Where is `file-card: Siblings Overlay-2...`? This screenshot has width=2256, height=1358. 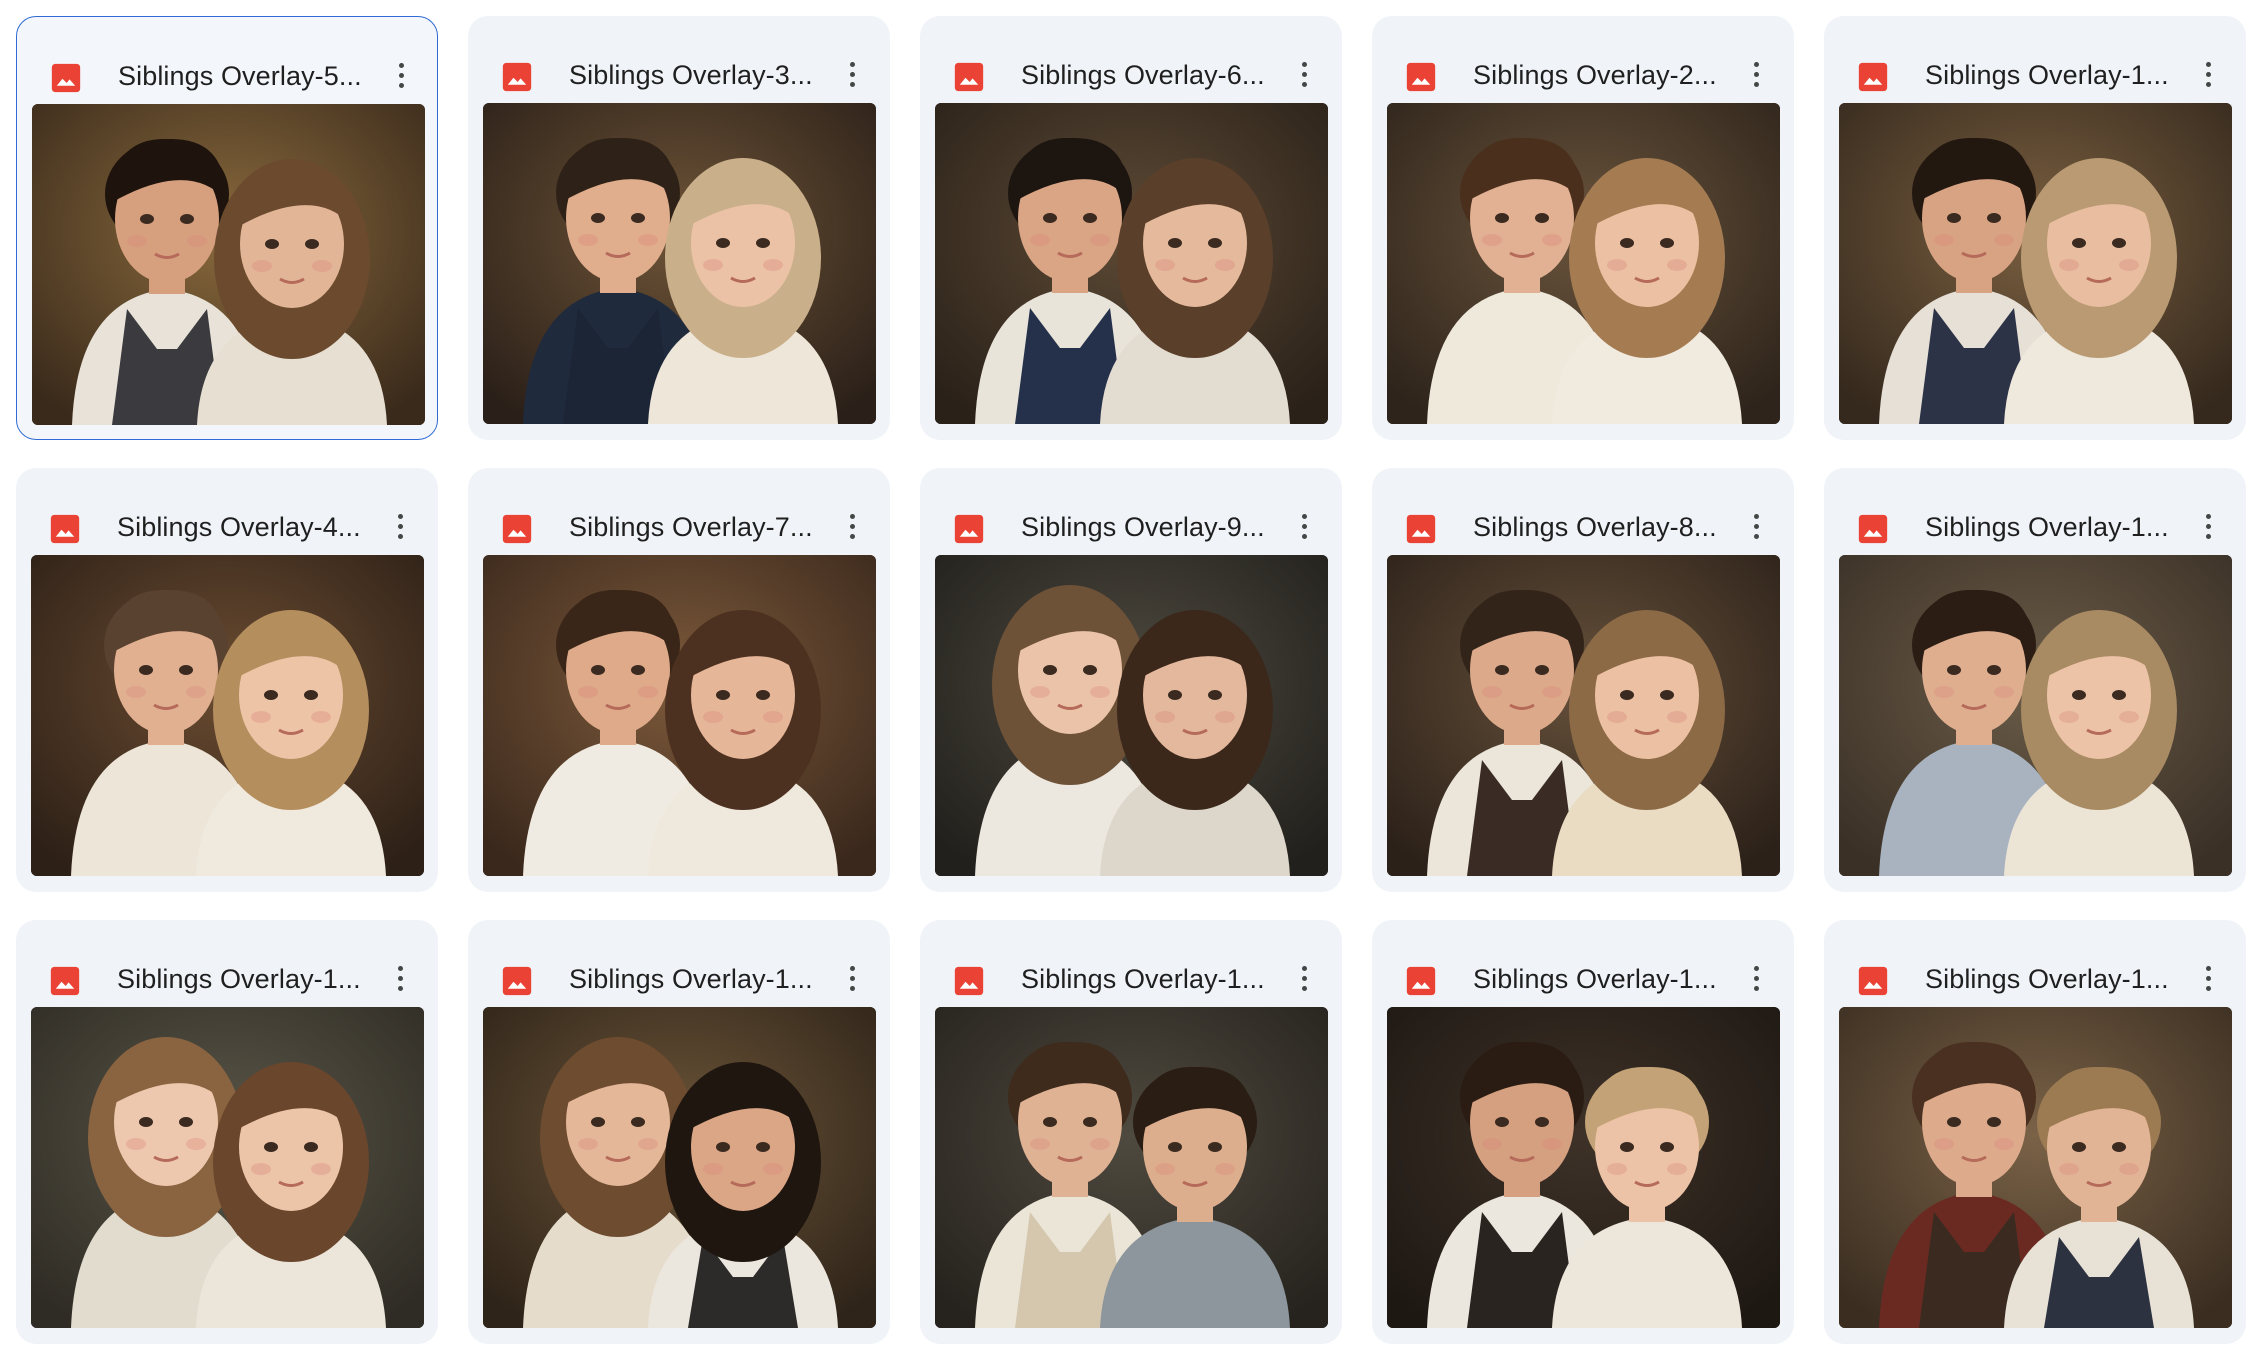 file-card: Siblings Overlay-2... is located at coordinates (1583, 228).